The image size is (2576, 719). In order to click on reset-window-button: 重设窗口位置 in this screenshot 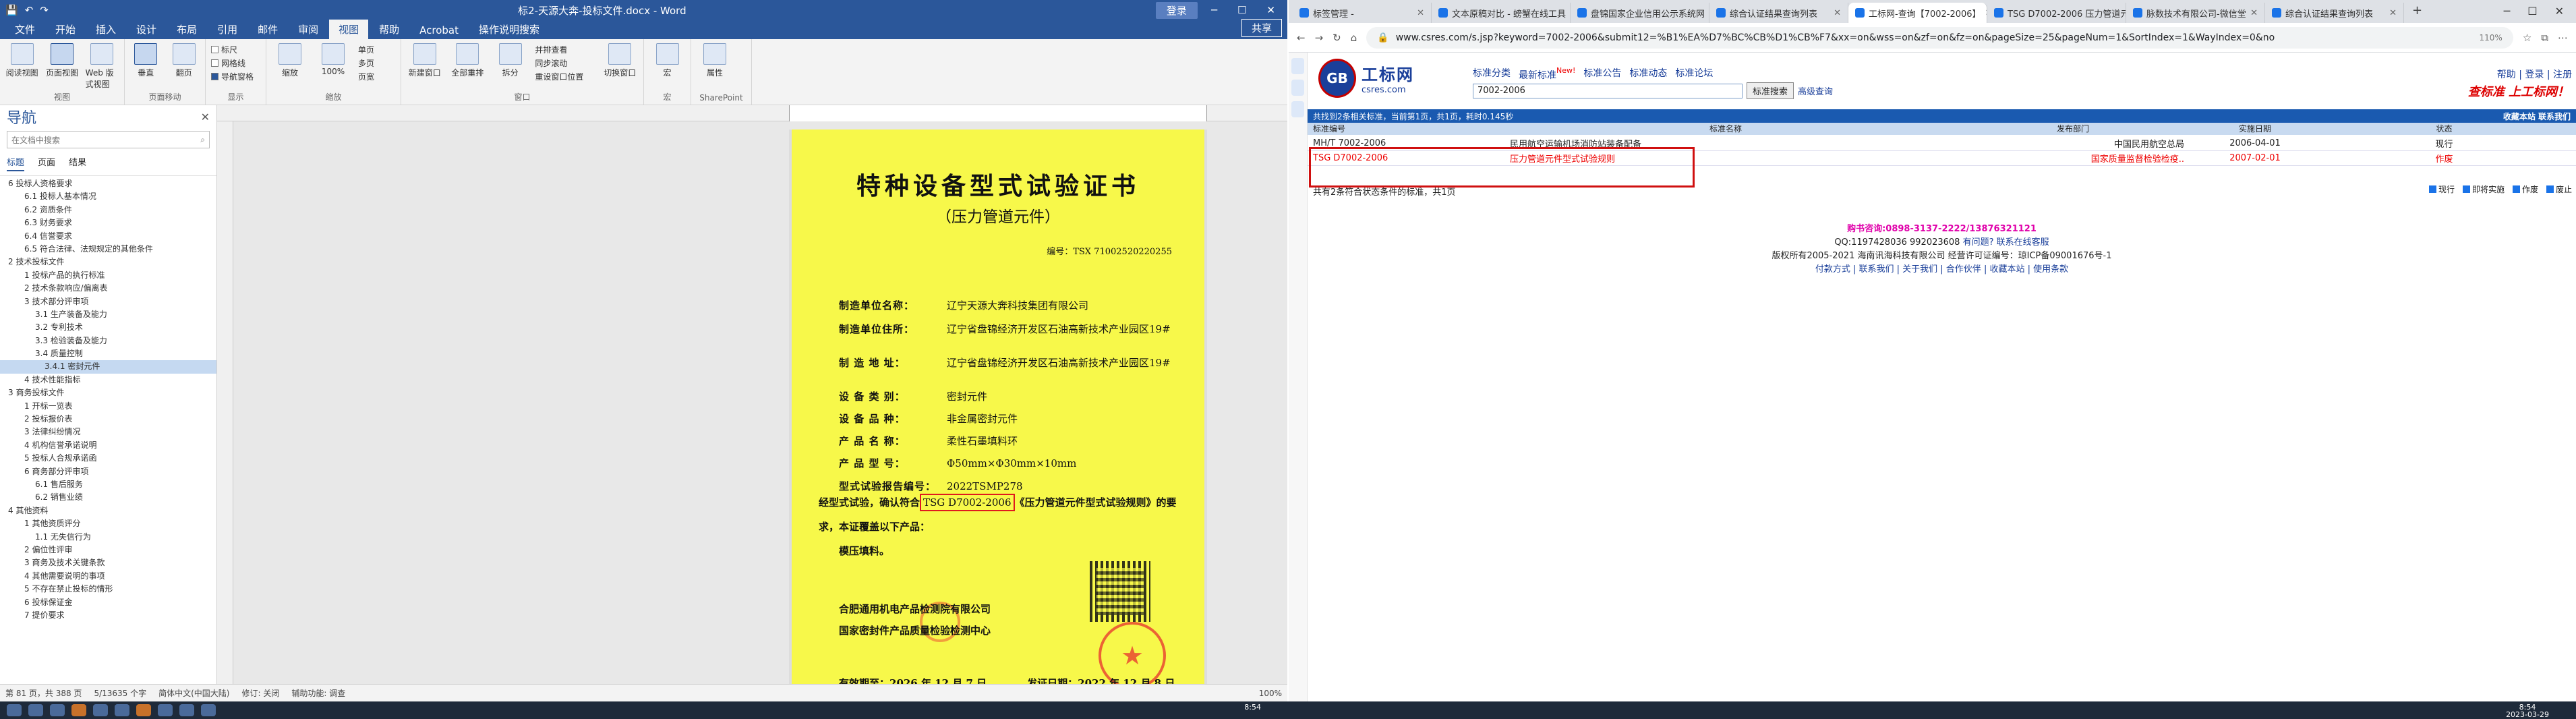, I will do `click(565, 77)`.